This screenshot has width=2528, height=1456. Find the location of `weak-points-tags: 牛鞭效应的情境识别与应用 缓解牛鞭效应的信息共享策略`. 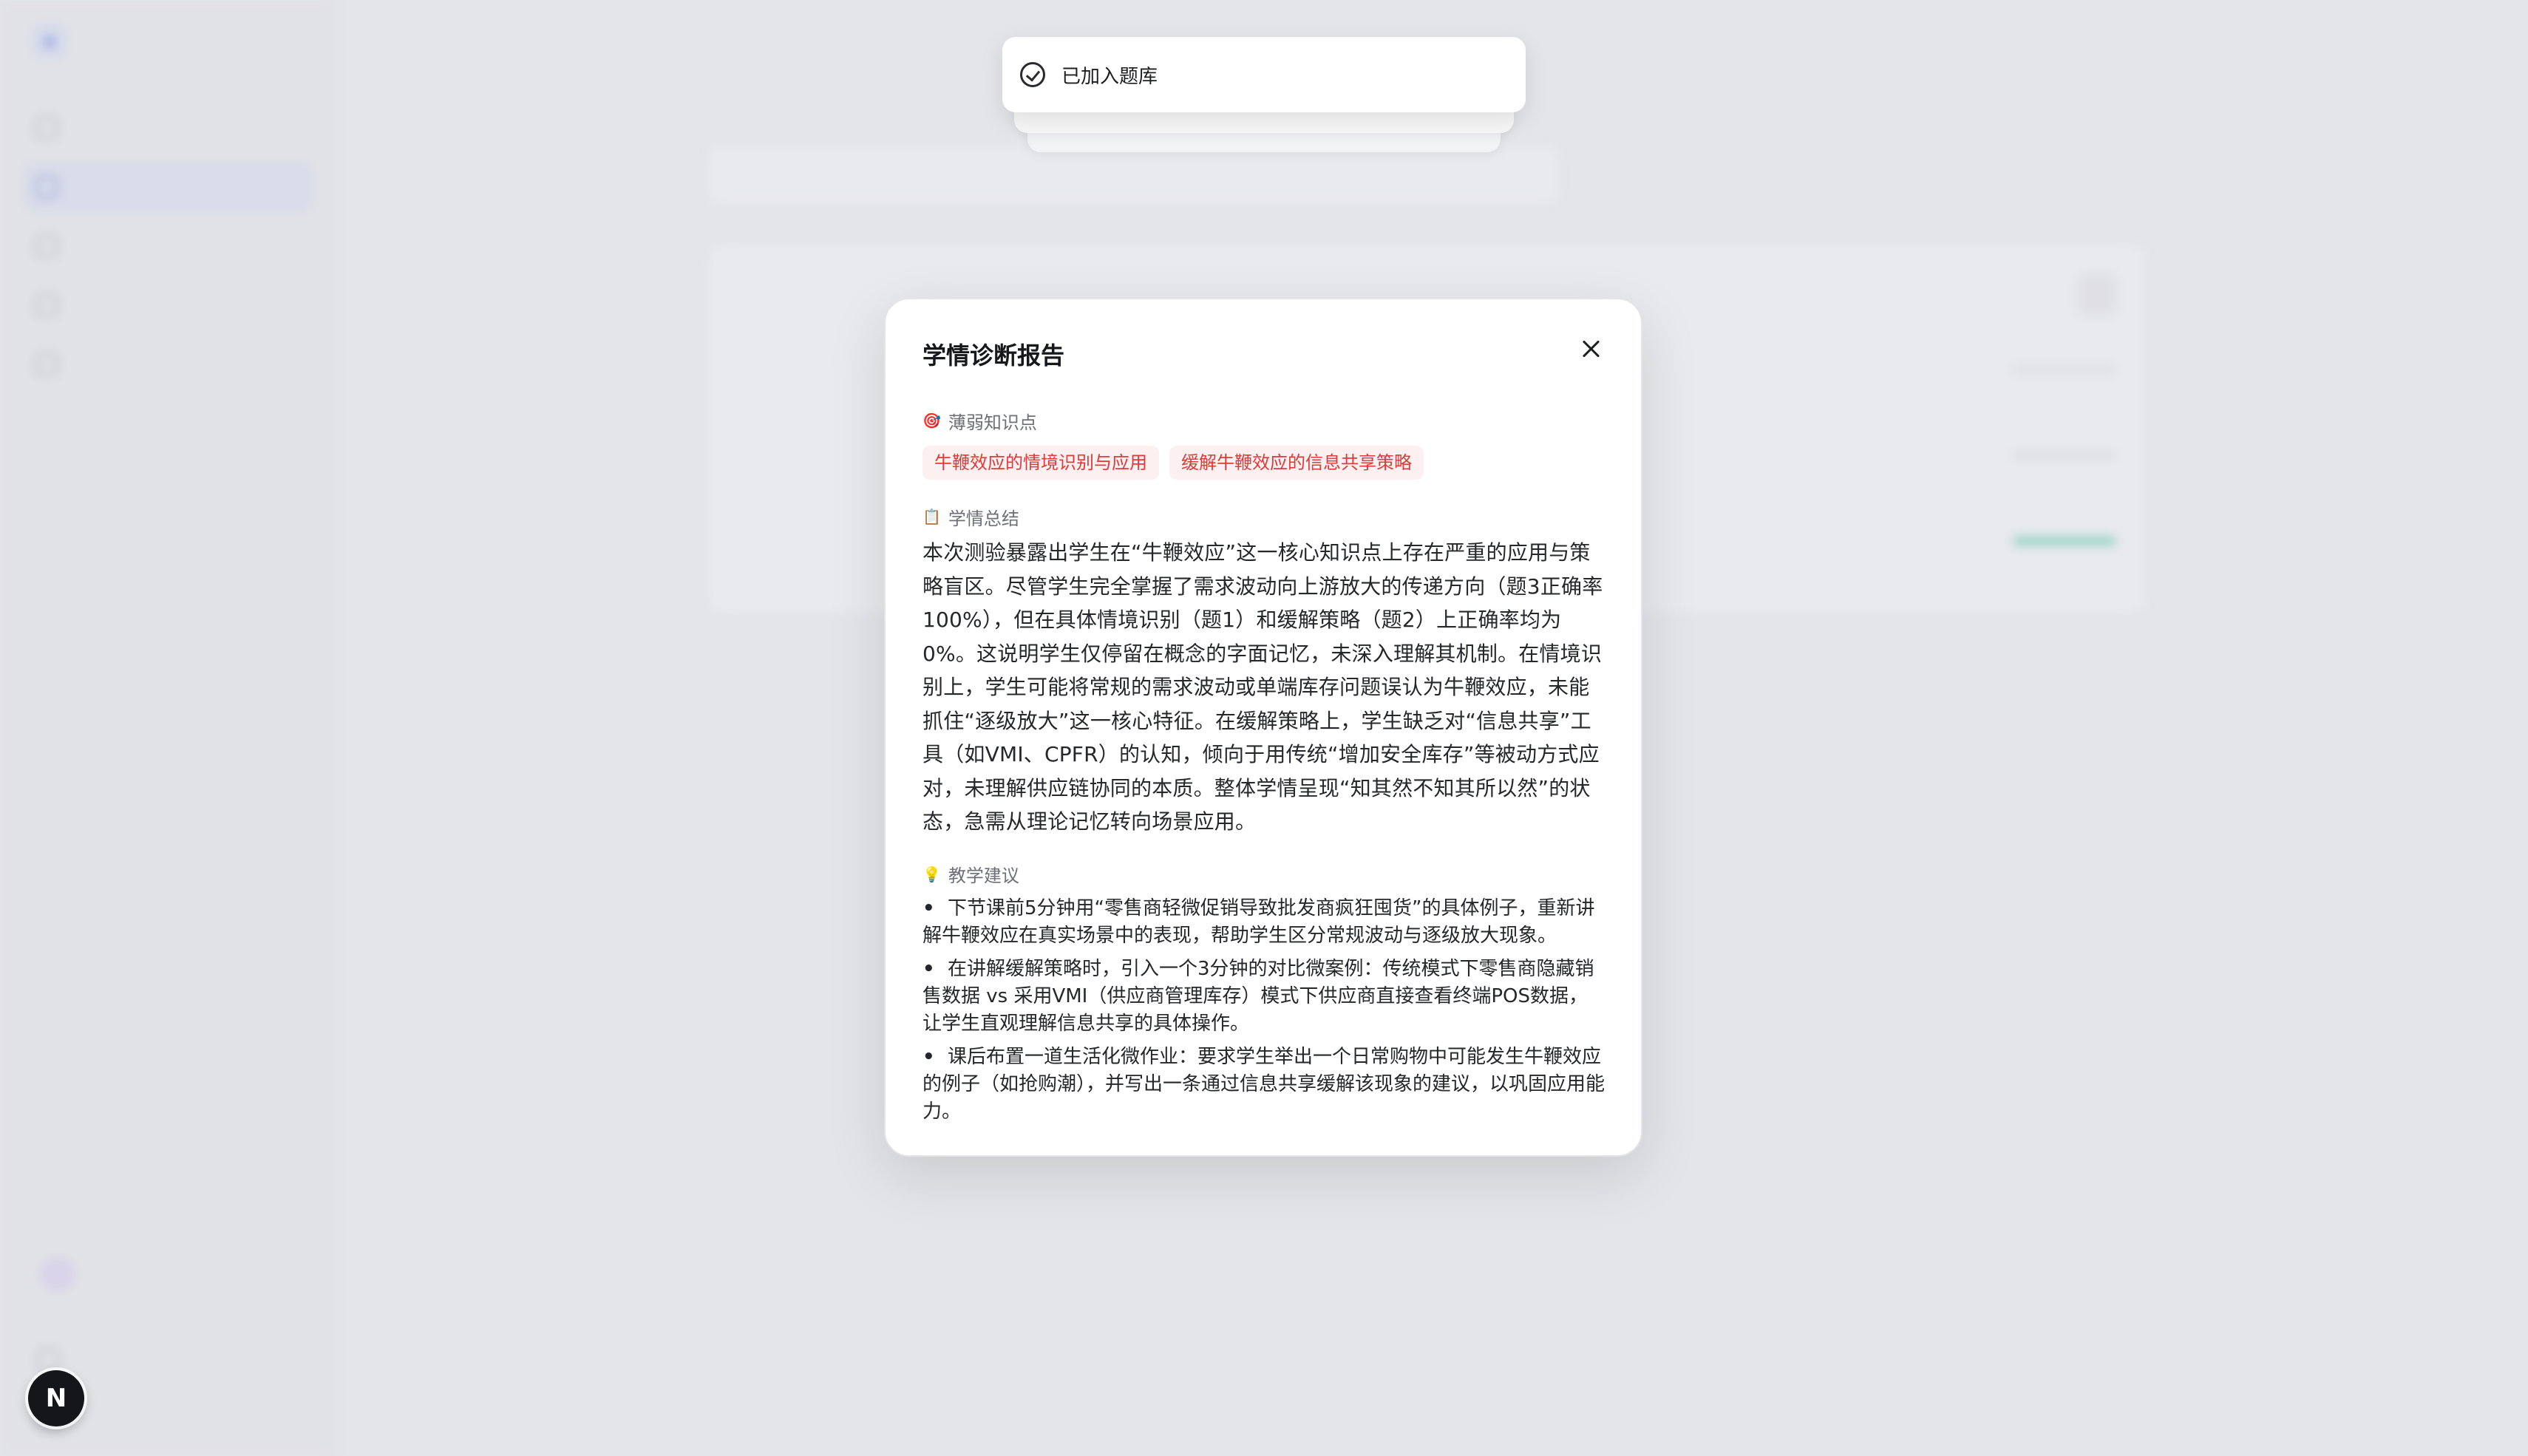

weak-points-tags: 牛鞭效应的情境识别与应用 缓解牛鞭效应的信息共享策略 is located at coordinates (1264, 463).